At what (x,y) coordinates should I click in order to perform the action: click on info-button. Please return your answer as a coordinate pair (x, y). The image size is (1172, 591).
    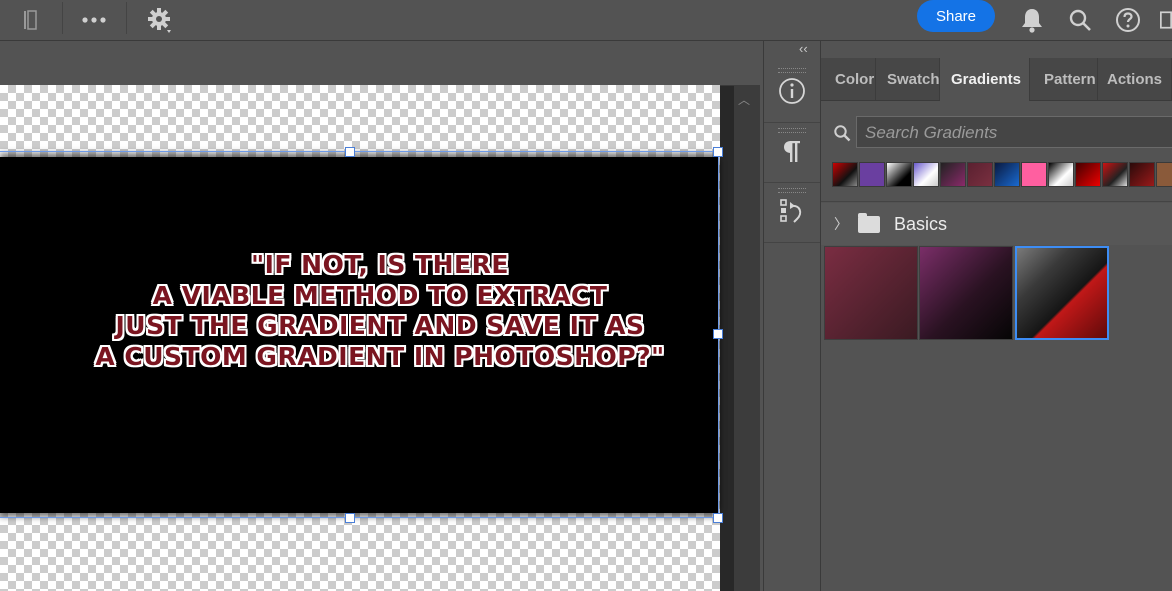
    Looking at the image, I should click on (792, 93).